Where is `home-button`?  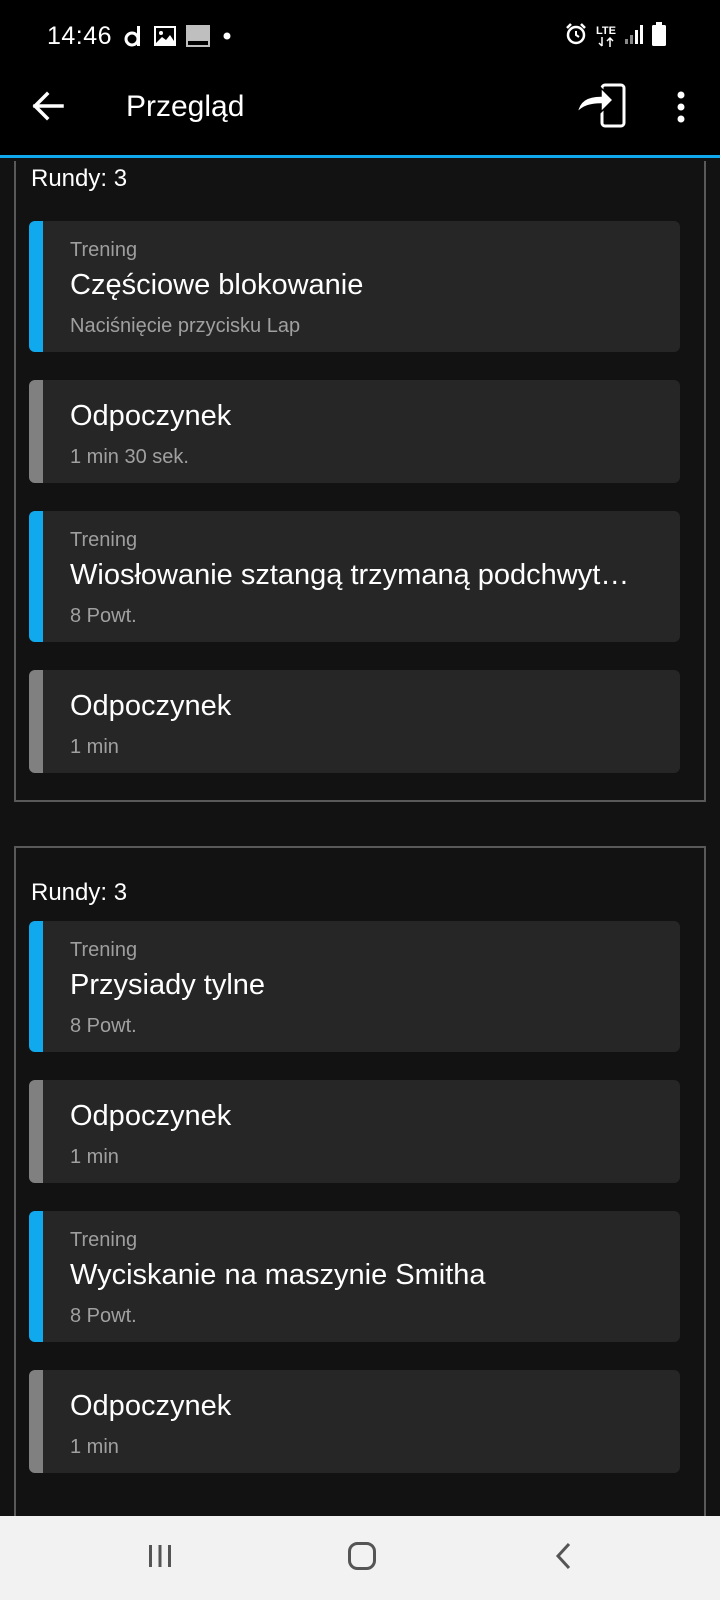 home-button is located at coordinates (362, 1558).